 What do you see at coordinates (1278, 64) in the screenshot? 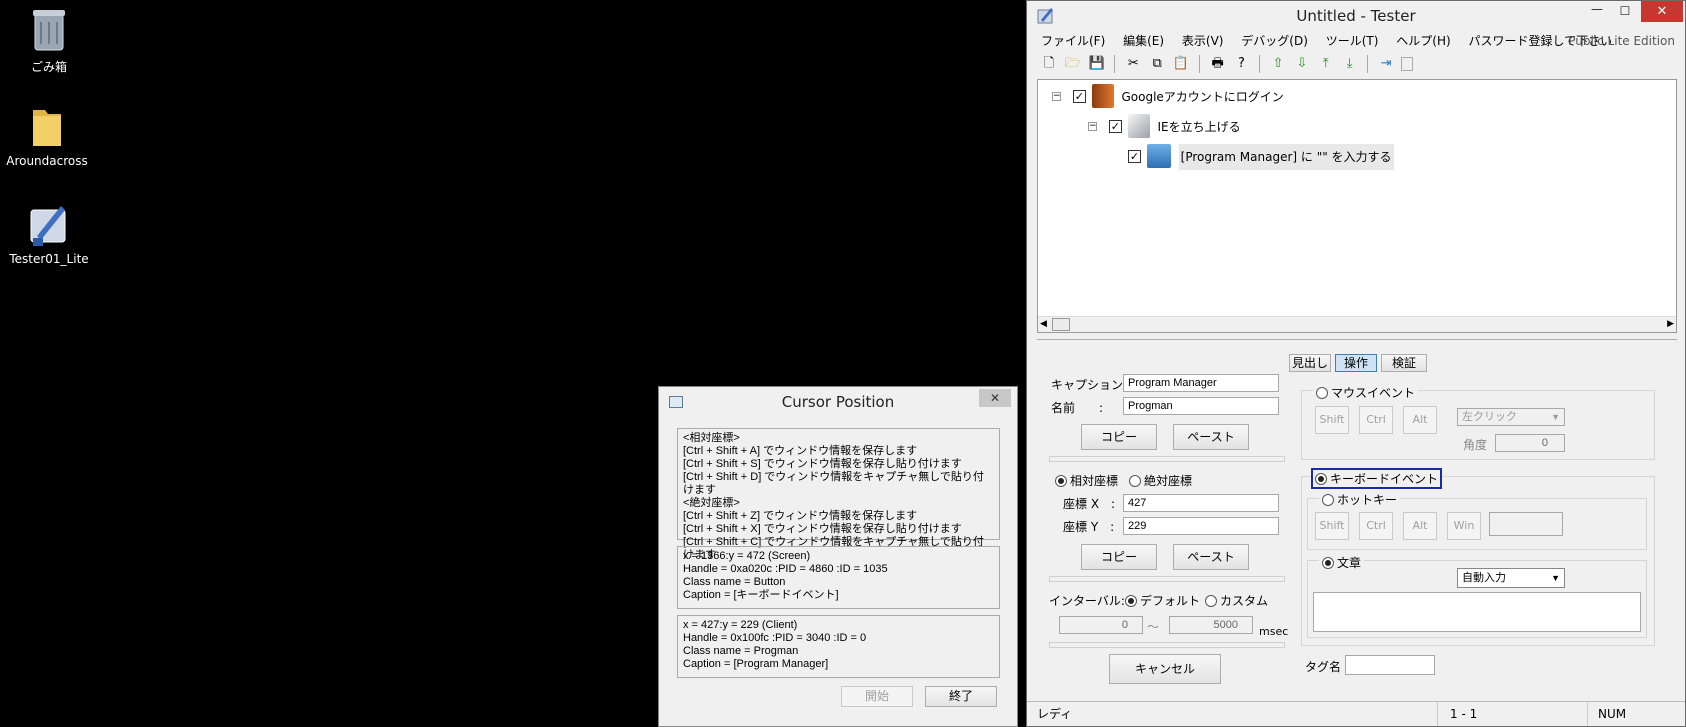
I see `move-up-icon: ⇧` at bounding box center [1278, 64].